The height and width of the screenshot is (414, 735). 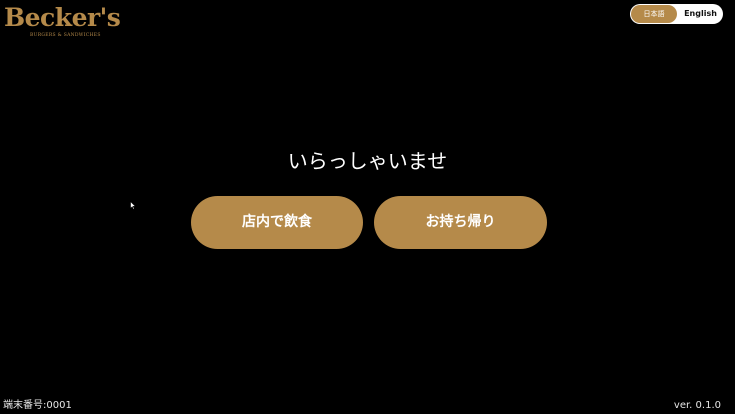 I want to click on logo-tagline: BURGERS & SANDWICHES, so click(x=65, y=35).